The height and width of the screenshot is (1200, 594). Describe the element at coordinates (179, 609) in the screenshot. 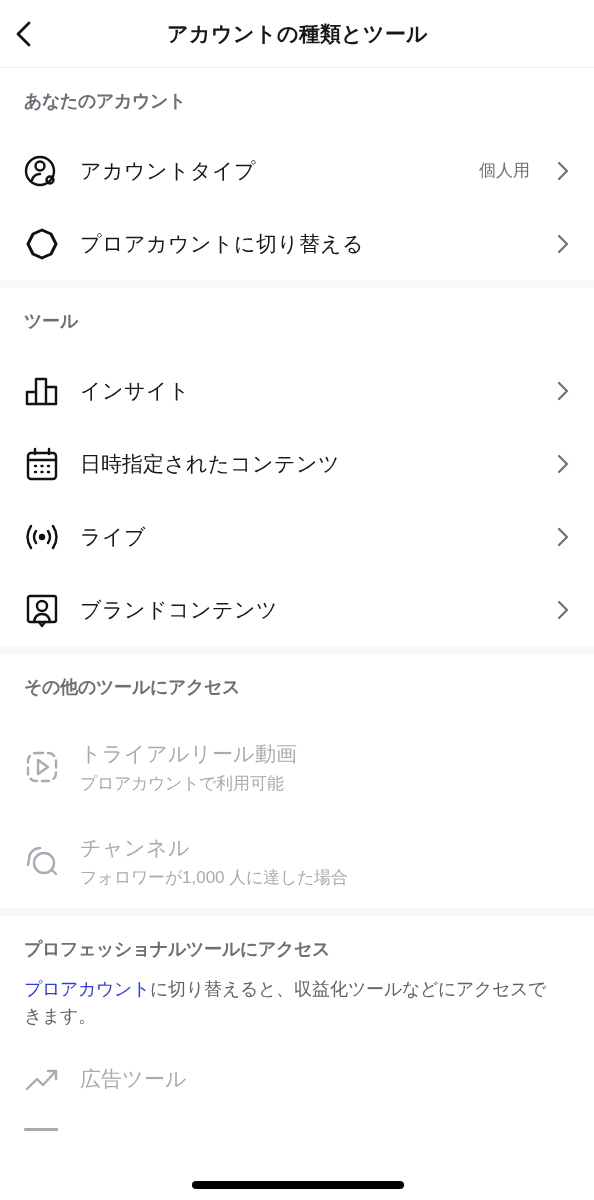

I see `item-label: ブランドコンテンツ` at that location.